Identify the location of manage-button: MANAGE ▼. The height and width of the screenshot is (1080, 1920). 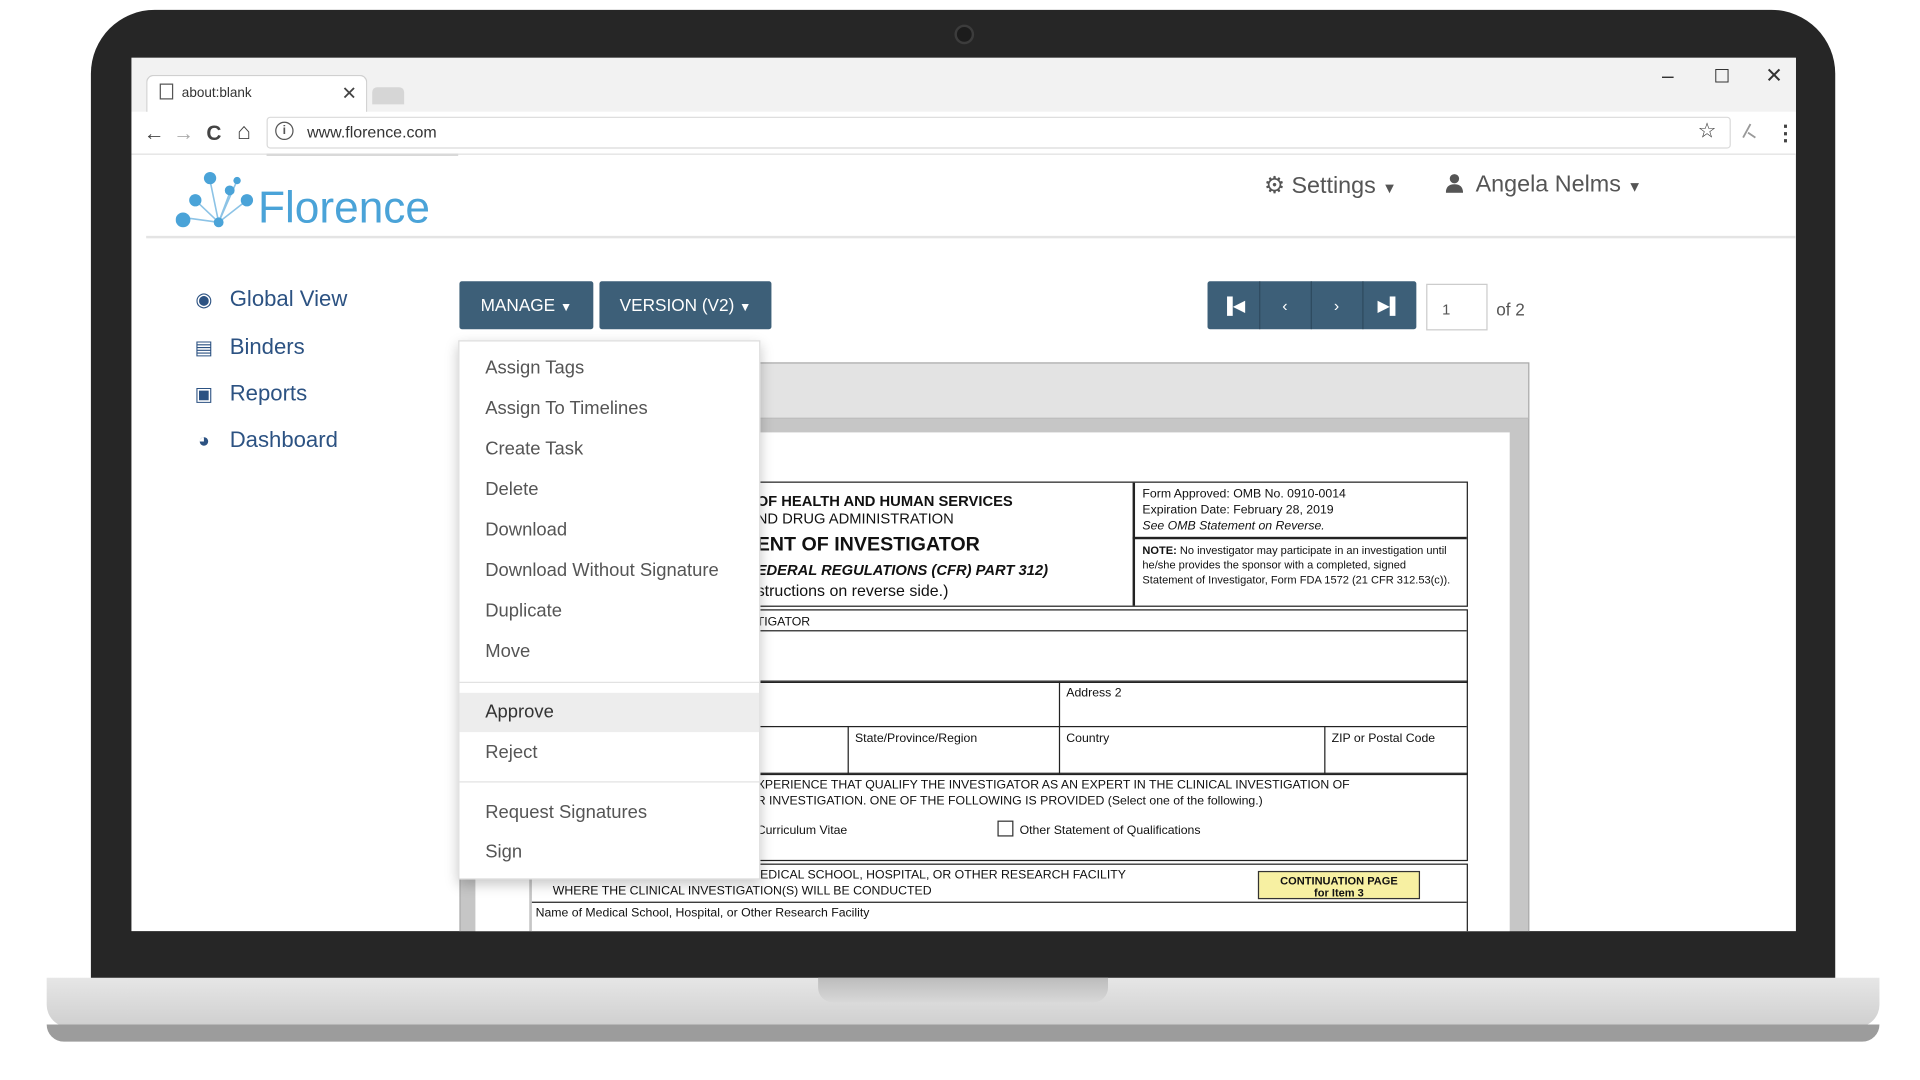
(526, 305).